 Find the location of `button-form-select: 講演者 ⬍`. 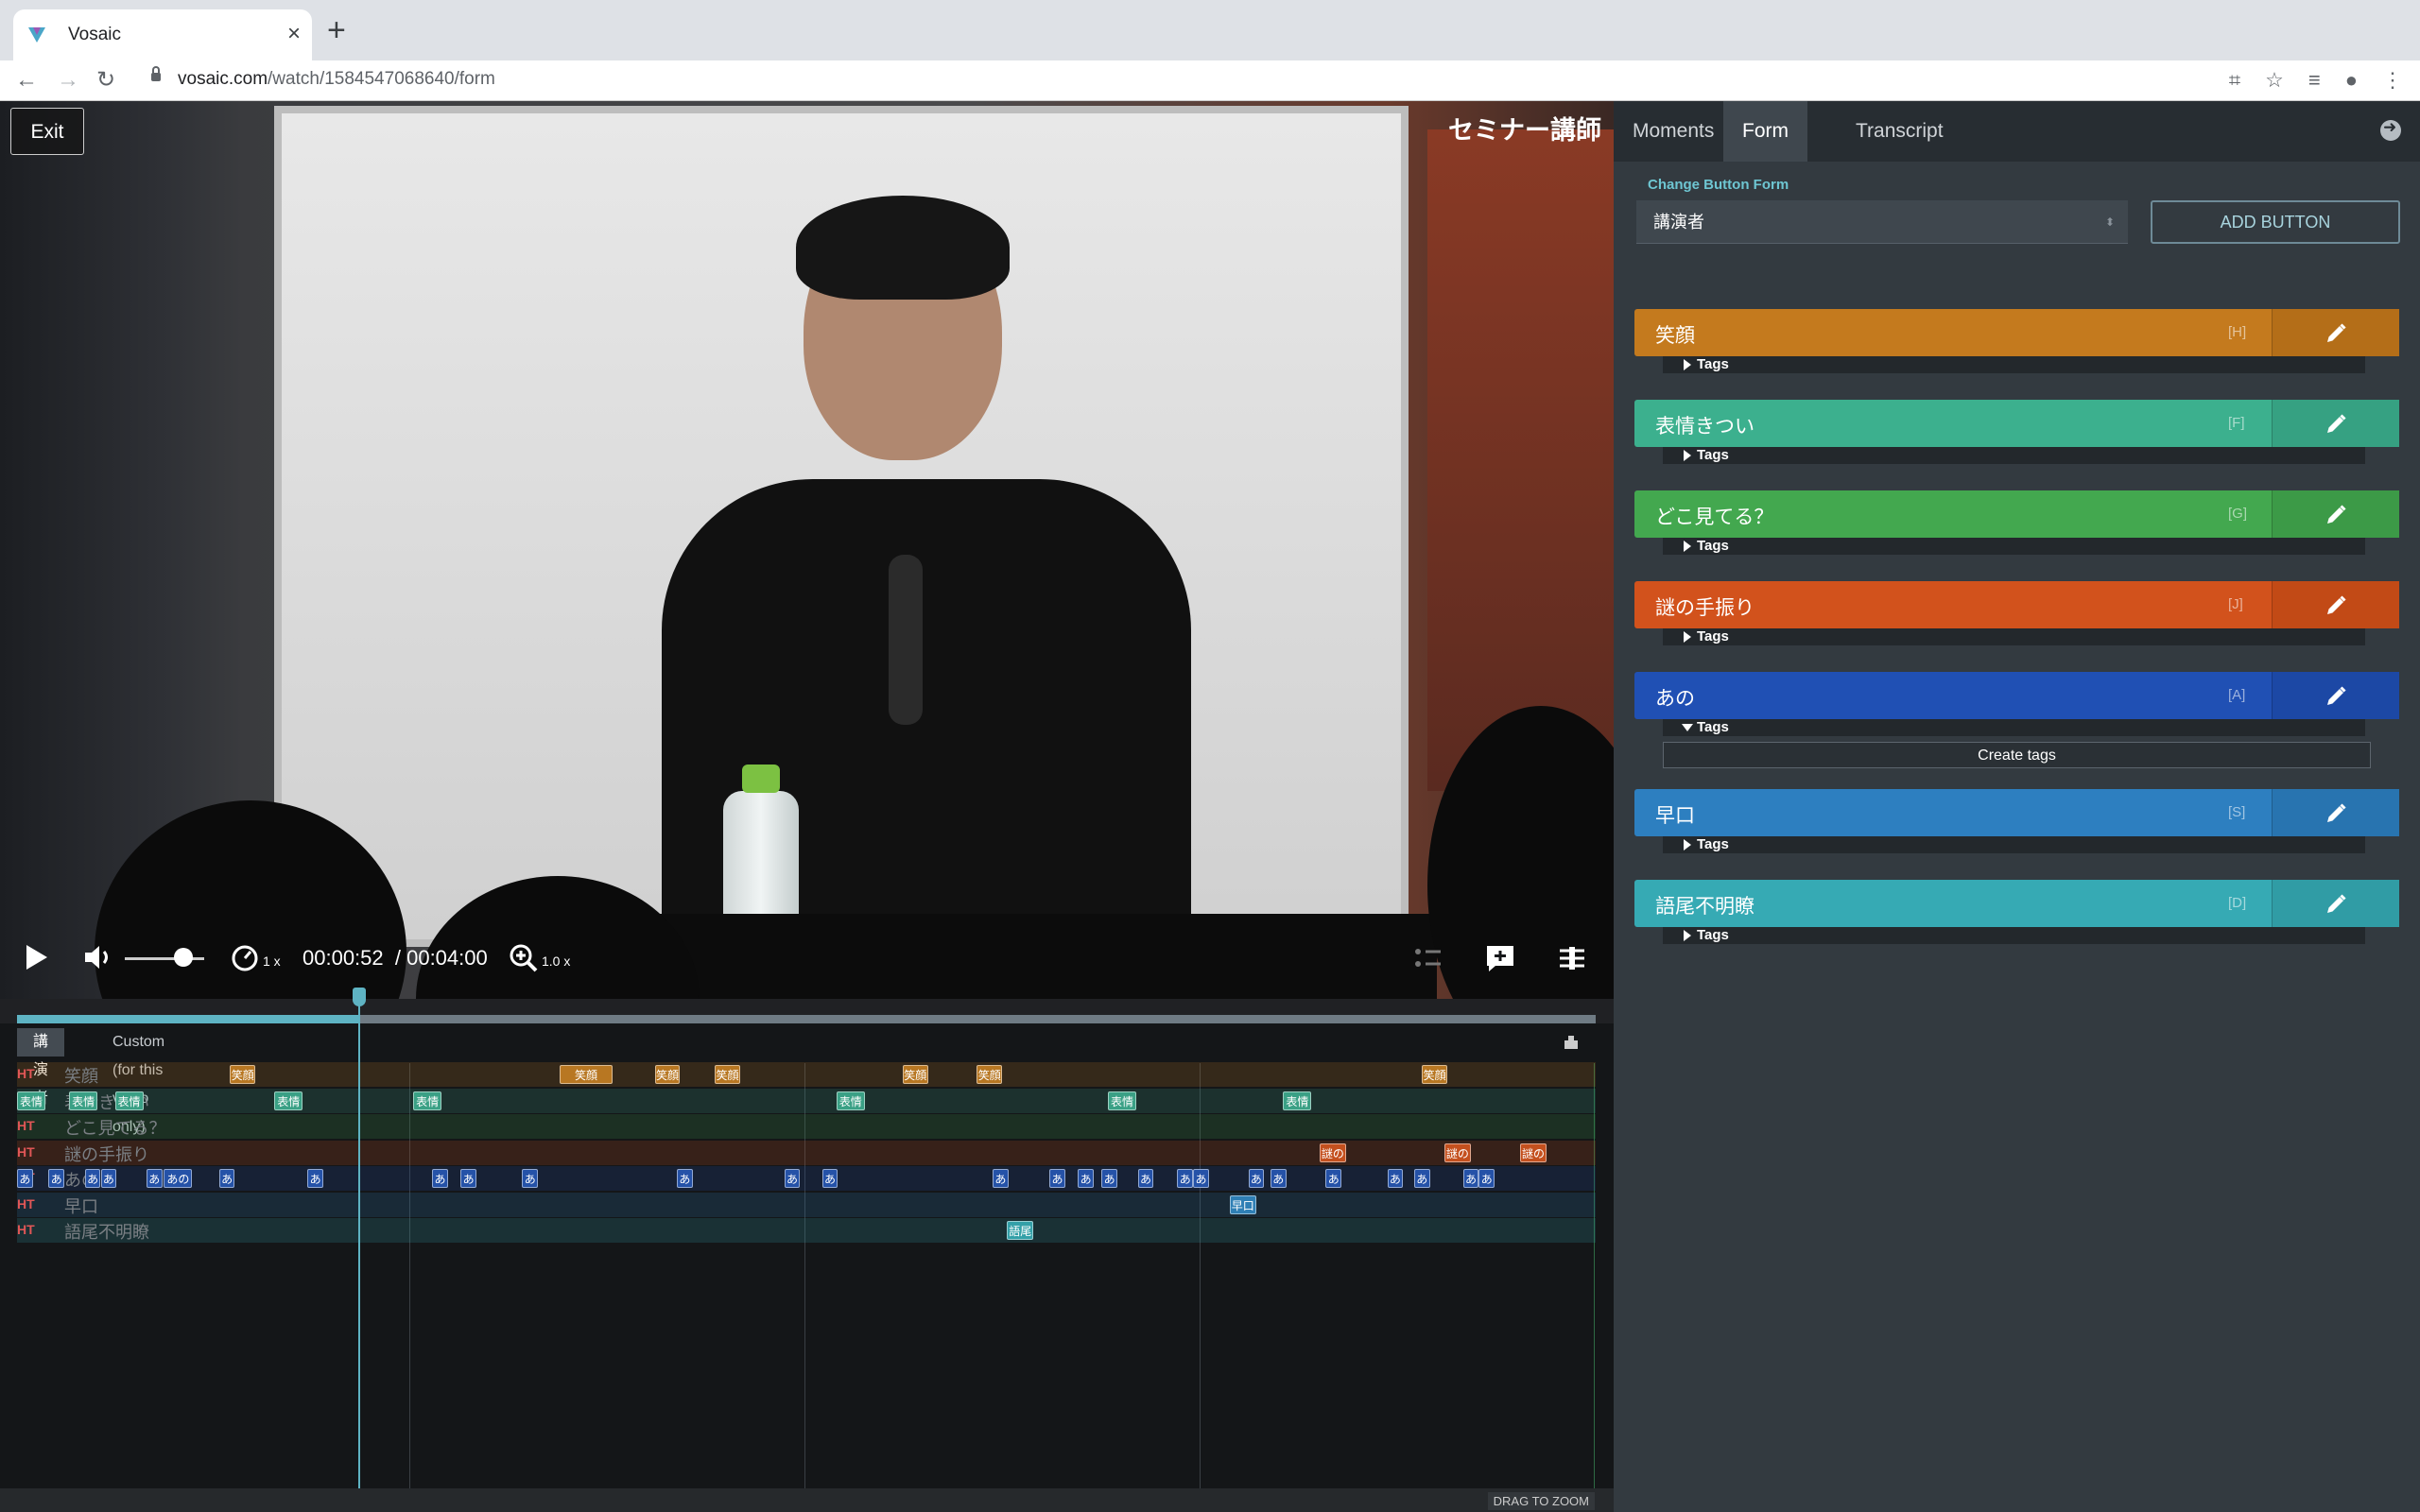

button-form-select: 講演者 ⬍ is located at coordinates (1882, 222).